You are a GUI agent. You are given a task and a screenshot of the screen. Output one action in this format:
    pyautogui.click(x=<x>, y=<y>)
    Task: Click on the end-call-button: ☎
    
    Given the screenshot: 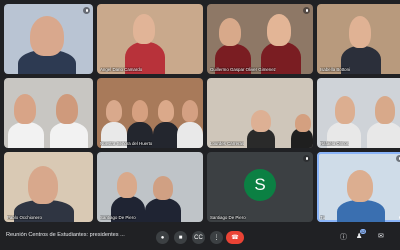 What is the action you would take?
    pyautogui.click(x=235, y=237)
    